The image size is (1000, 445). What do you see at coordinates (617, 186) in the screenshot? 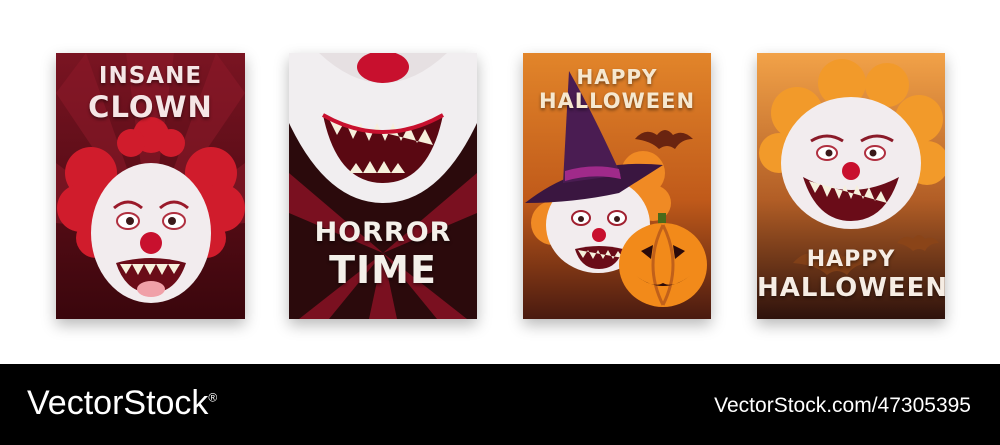
I see `poster-happy-halloween-witch: HAPPY HALLOWEEN` at bounding box center [617, 186].